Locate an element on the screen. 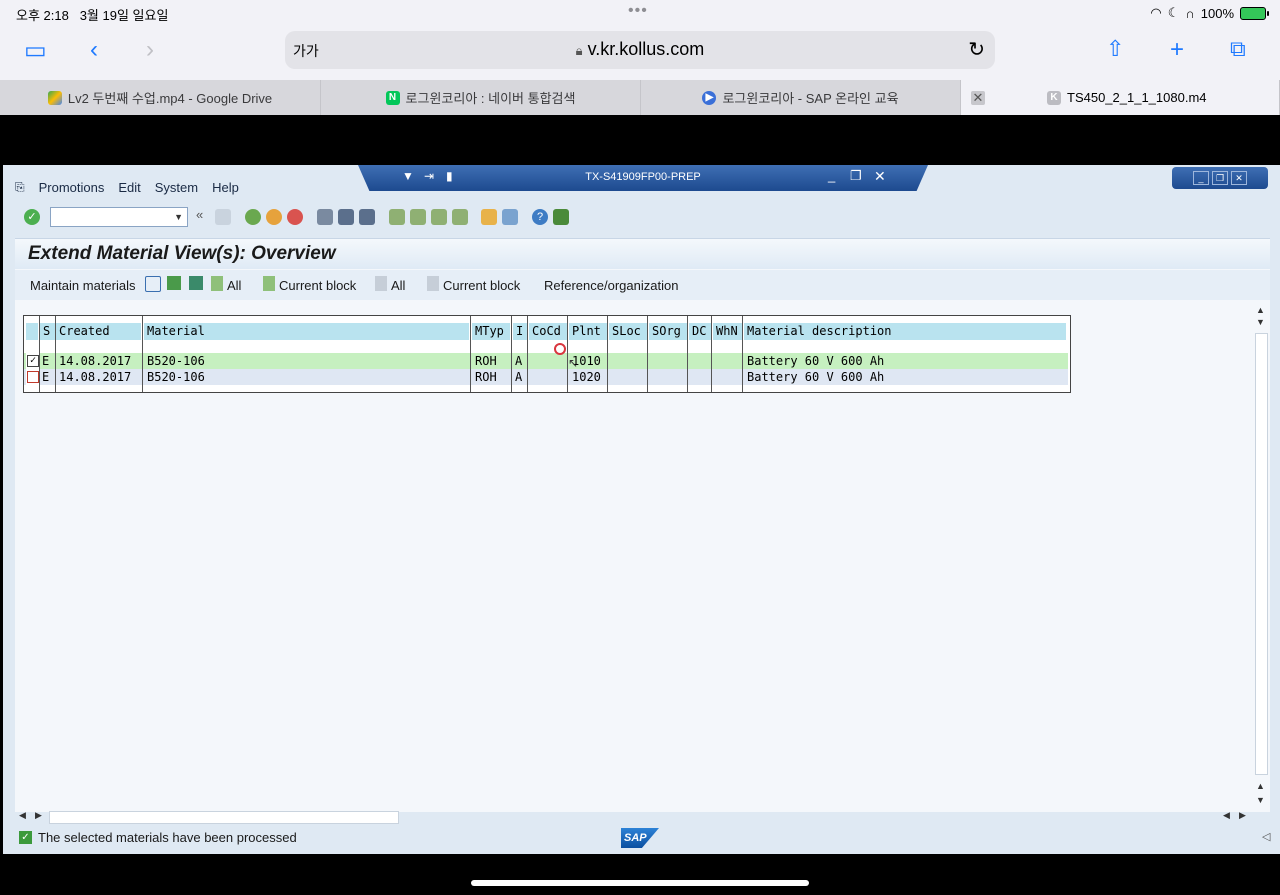 The image size is (1280, 895). forward-icon: › is located at coordinates (150, 50).